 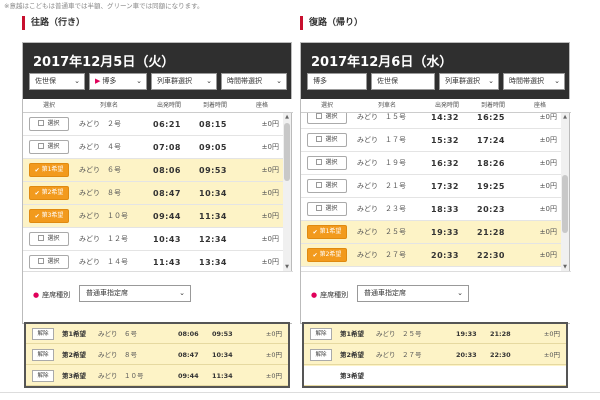 What do you see at coordinates (57, 81) in the screenshot?
I see `outbound-from-select: 佐世保 ⌄` at bounding box center [57, 81].